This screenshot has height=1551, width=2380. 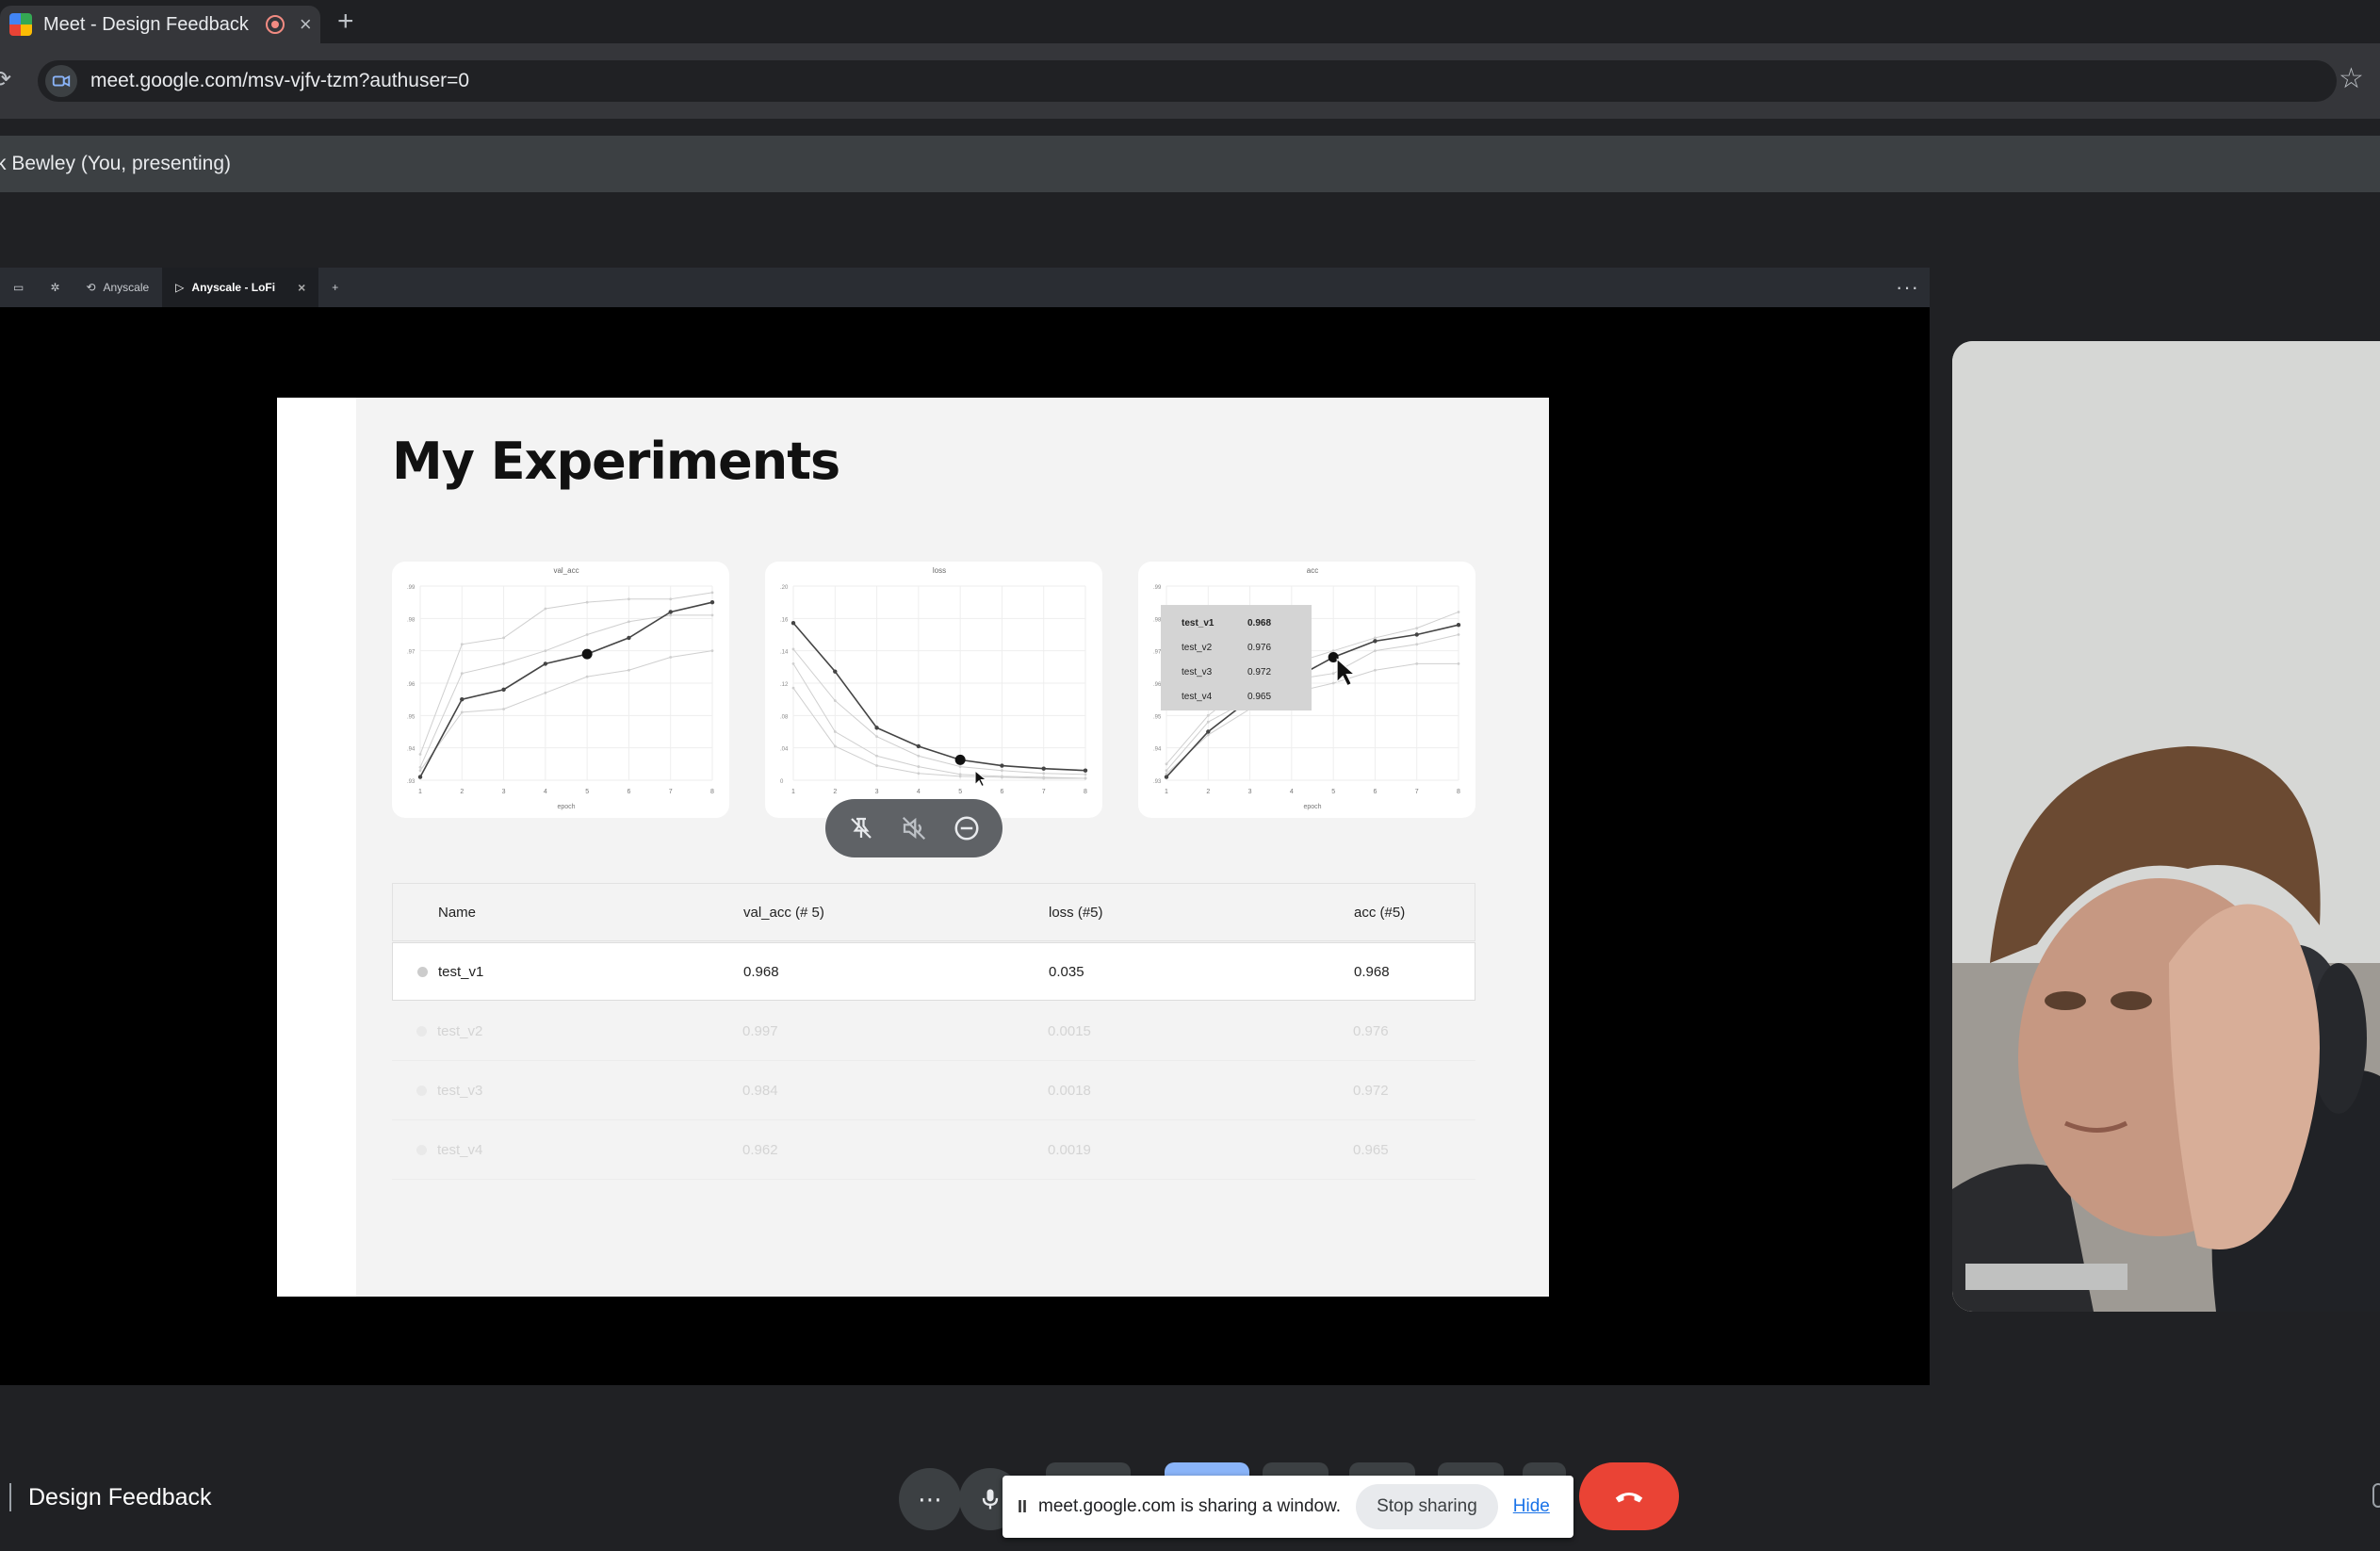 I want to click on tooltip-value: 0.972, so click(x=1259, y=672).